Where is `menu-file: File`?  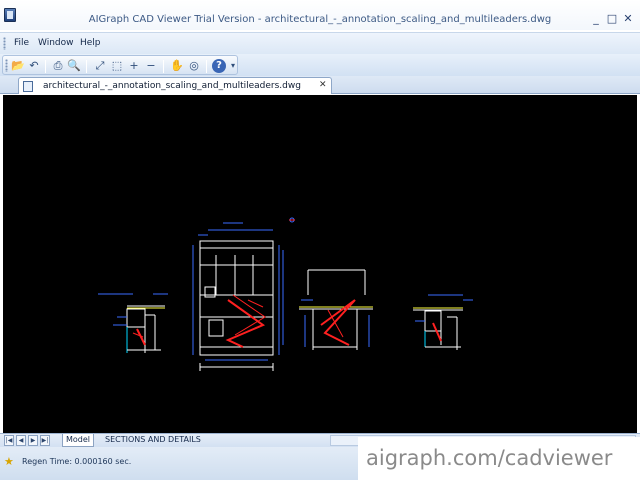
menu-file: File is located at coordinates (21, 43).